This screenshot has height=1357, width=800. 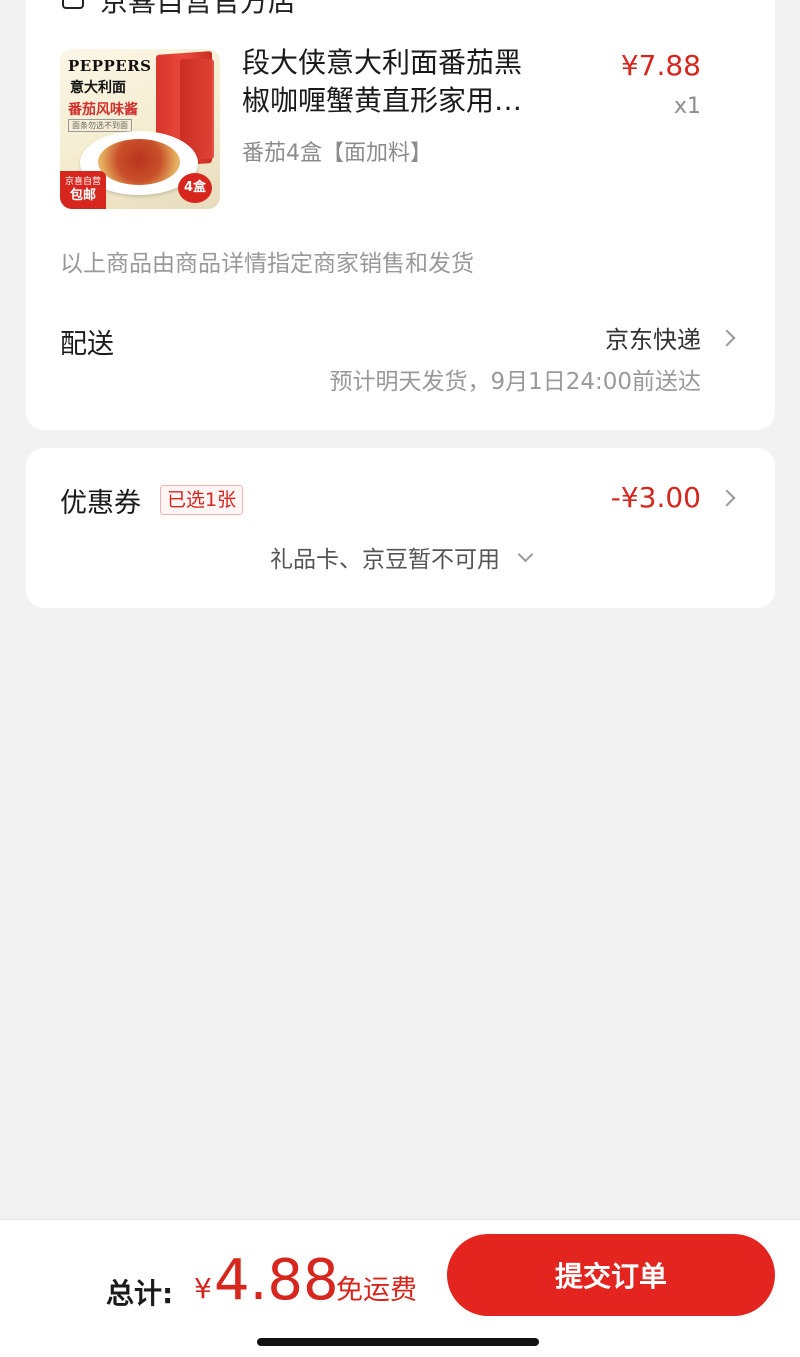 I want to click on home-indicator, so click(x=398, y=1342).